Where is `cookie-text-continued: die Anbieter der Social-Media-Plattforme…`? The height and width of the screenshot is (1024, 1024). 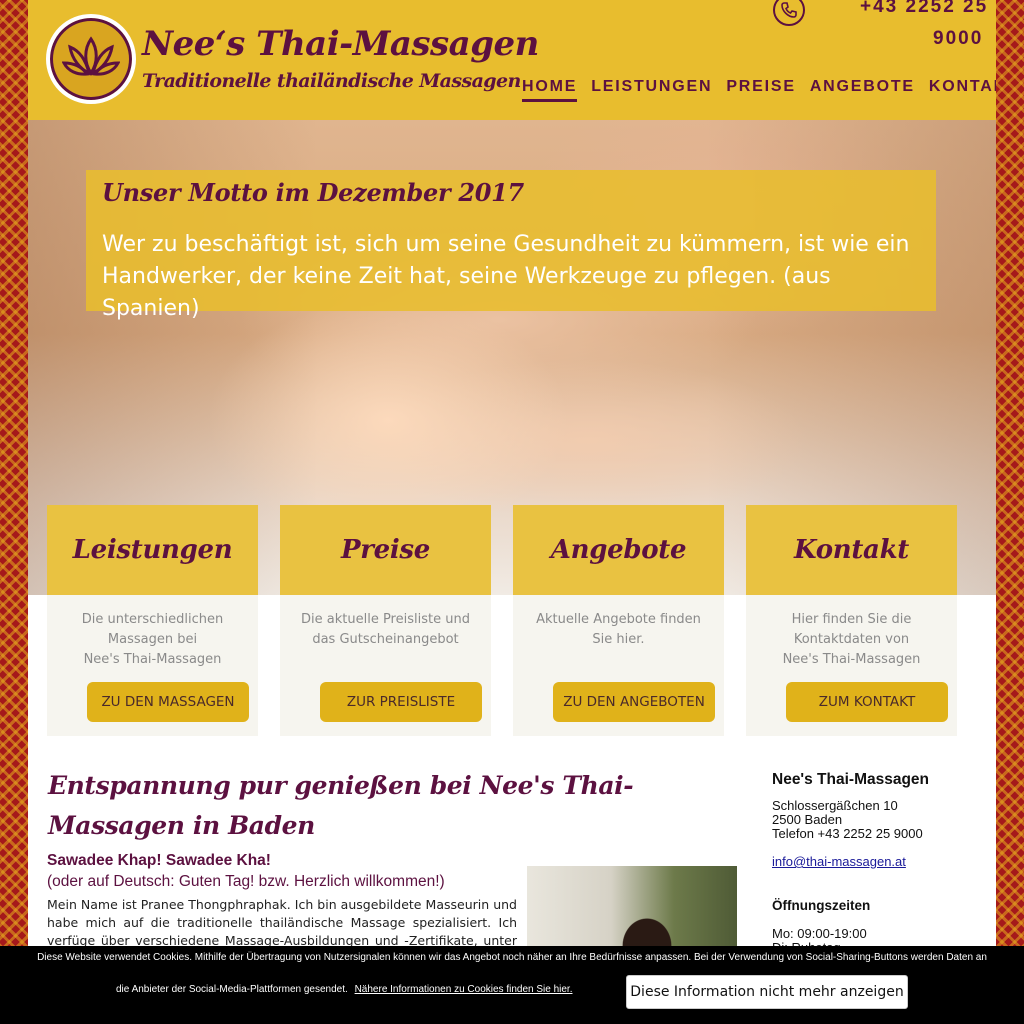
cookie-text-continued: die Anbieter der Social-Media-Plattforme… is located at coordinates (344, 989).